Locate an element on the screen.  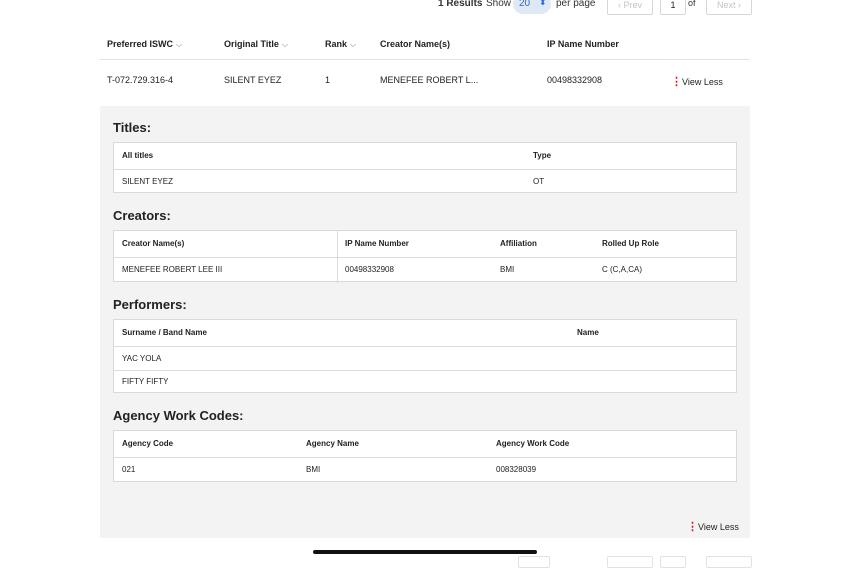
creators-header-ip: IP Name Number is located at coordinates (377, 243).